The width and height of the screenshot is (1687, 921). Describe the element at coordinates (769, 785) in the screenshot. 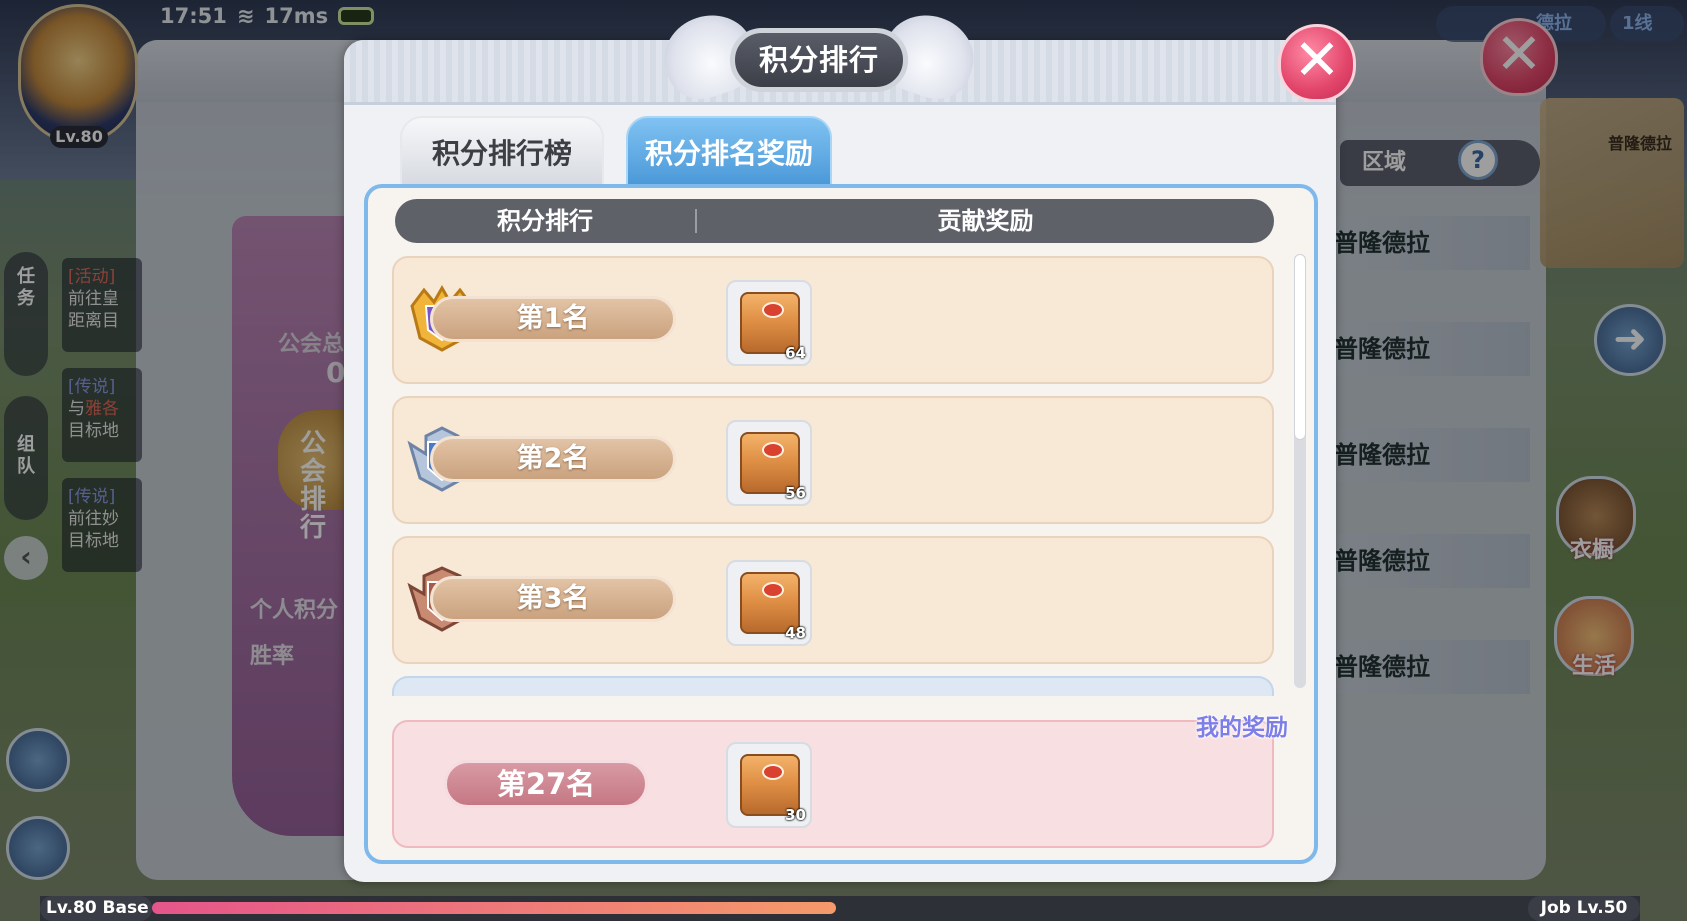

I see `my-reward-item-slot: 30` at that location.